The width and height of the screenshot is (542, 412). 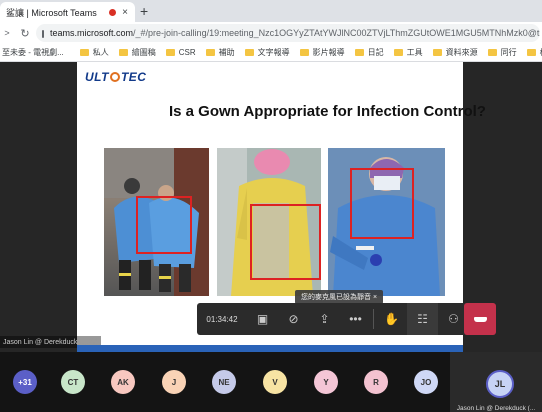 What do you see at coordinates (43, 34) in the screenshot?
I see `lock-icon` at bounding box center [43, 34].